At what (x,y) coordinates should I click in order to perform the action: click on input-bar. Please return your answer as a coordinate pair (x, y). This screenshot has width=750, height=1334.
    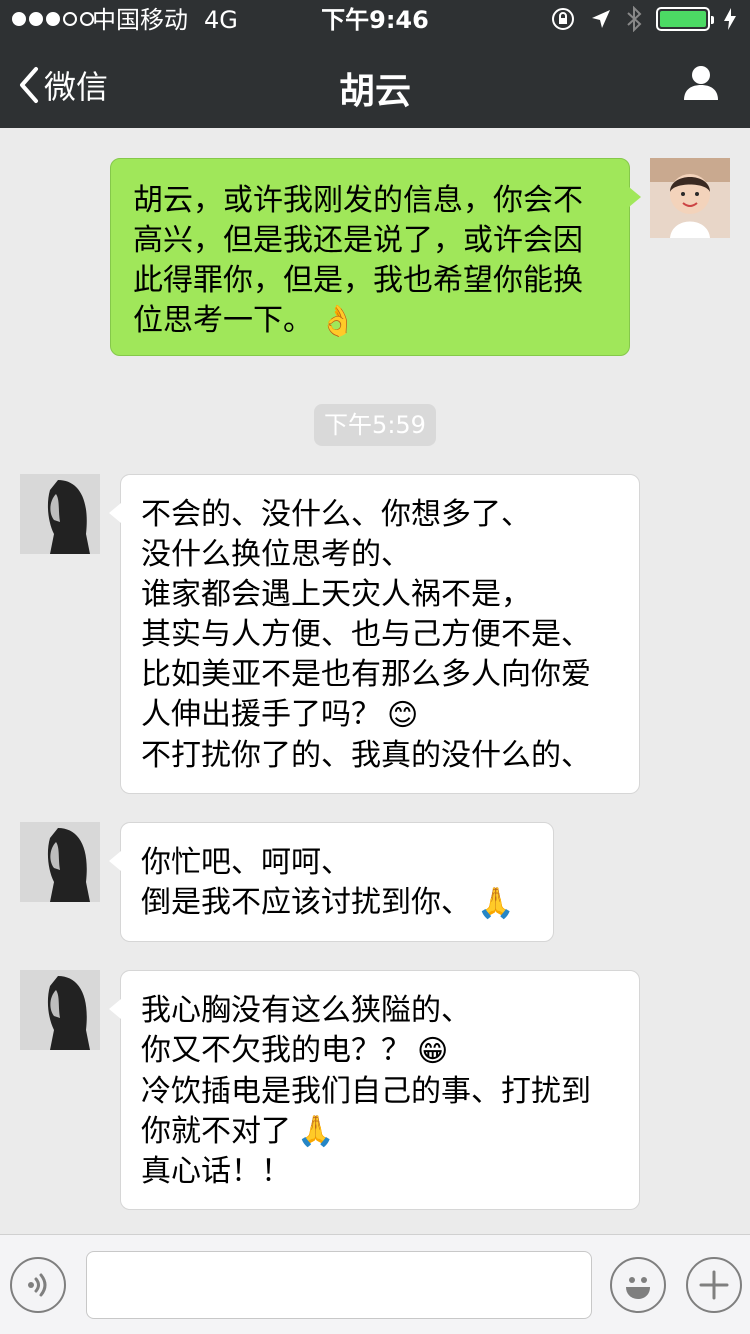
    Looking at the image, I should click on (375, 1284).